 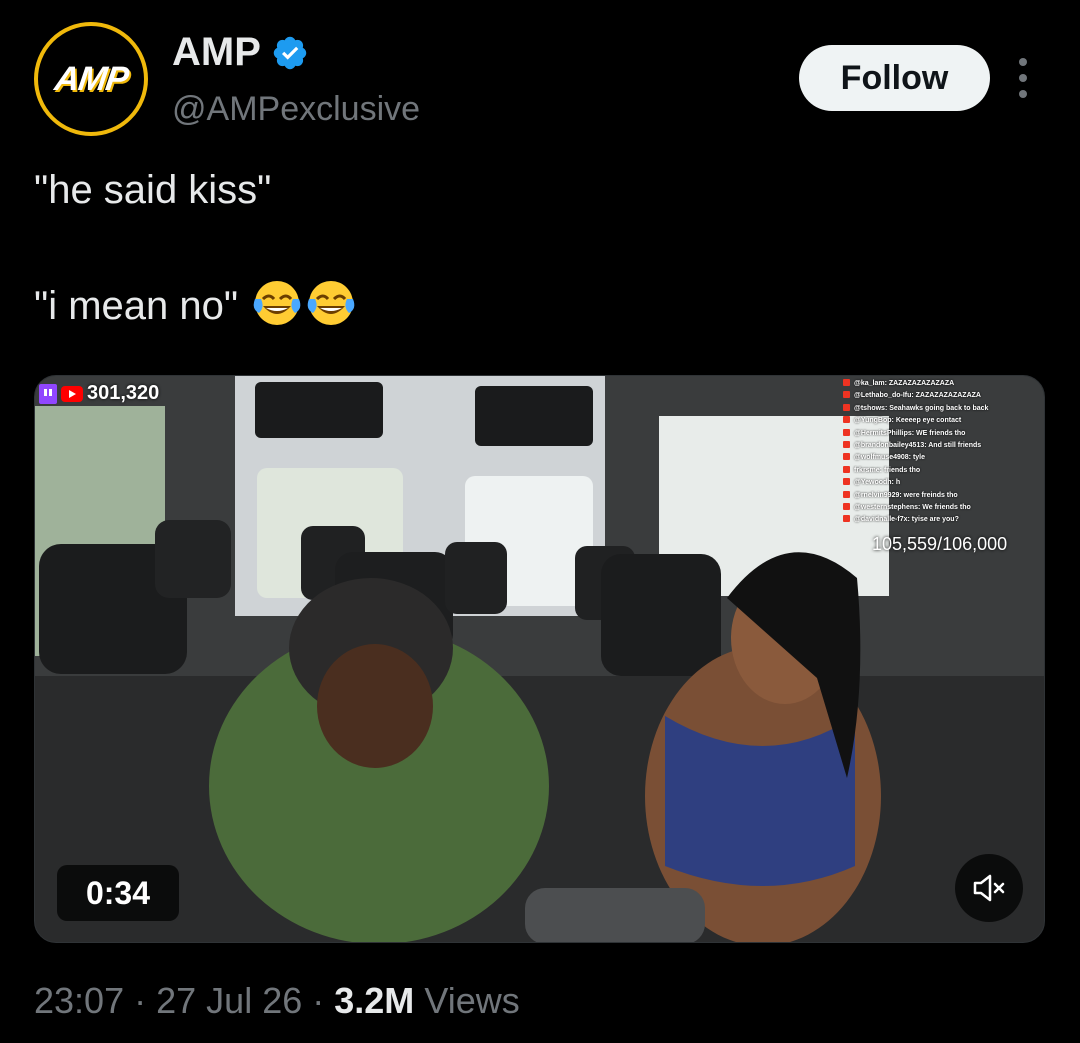 I want to click on views-count: 3.2M, so click(x=374, y=1000).